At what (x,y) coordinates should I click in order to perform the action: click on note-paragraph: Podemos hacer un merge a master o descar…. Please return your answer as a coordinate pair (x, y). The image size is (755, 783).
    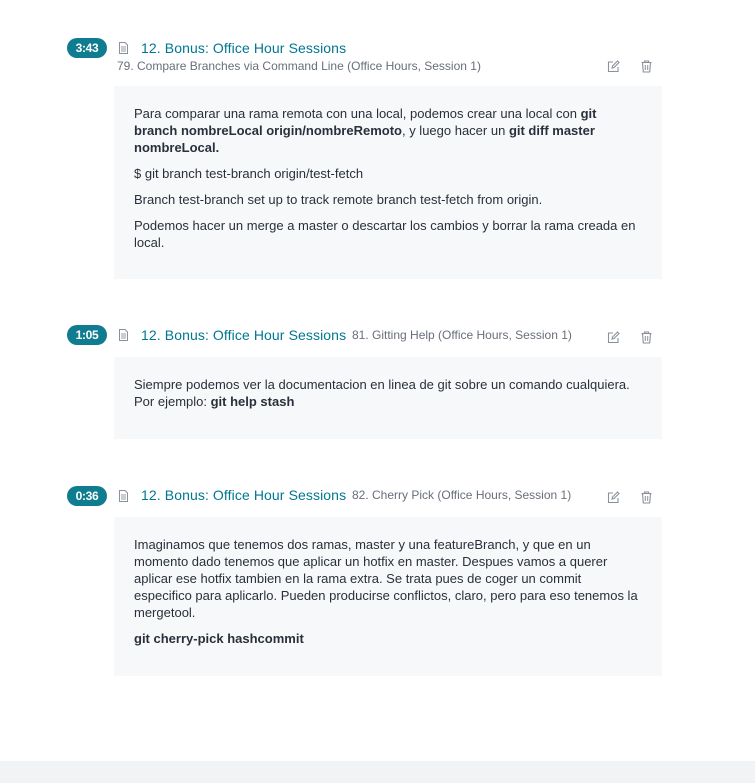
    Looking at the image, I should click on (385, 234).